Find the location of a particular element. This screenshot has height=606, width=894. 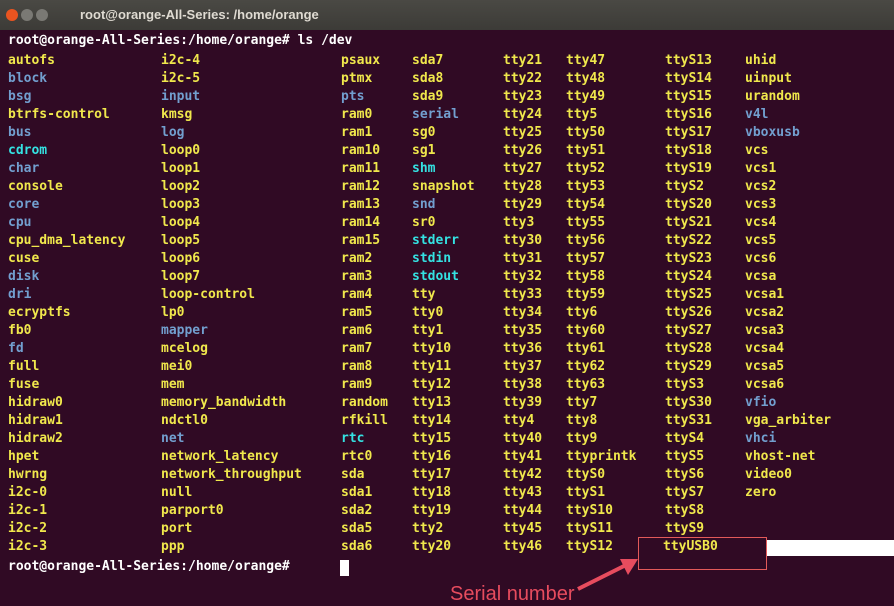

dev-entry: ttyS25 is located at coordinates (688, 294).